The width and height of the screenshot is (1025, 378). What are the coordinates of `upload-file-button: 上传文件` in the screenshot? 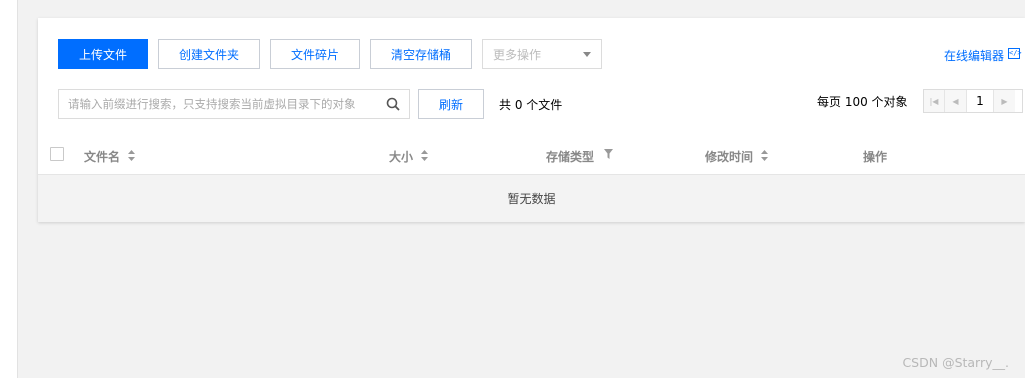 It's located at (103, 54).